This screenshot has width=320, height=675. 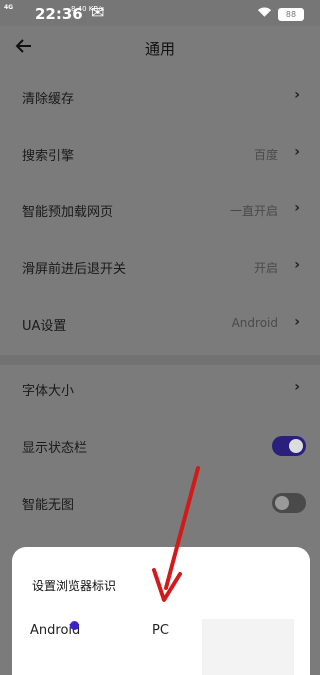 I want to click on setting-show-statusbar: 显示状态栏, so click(x=160, y=447).